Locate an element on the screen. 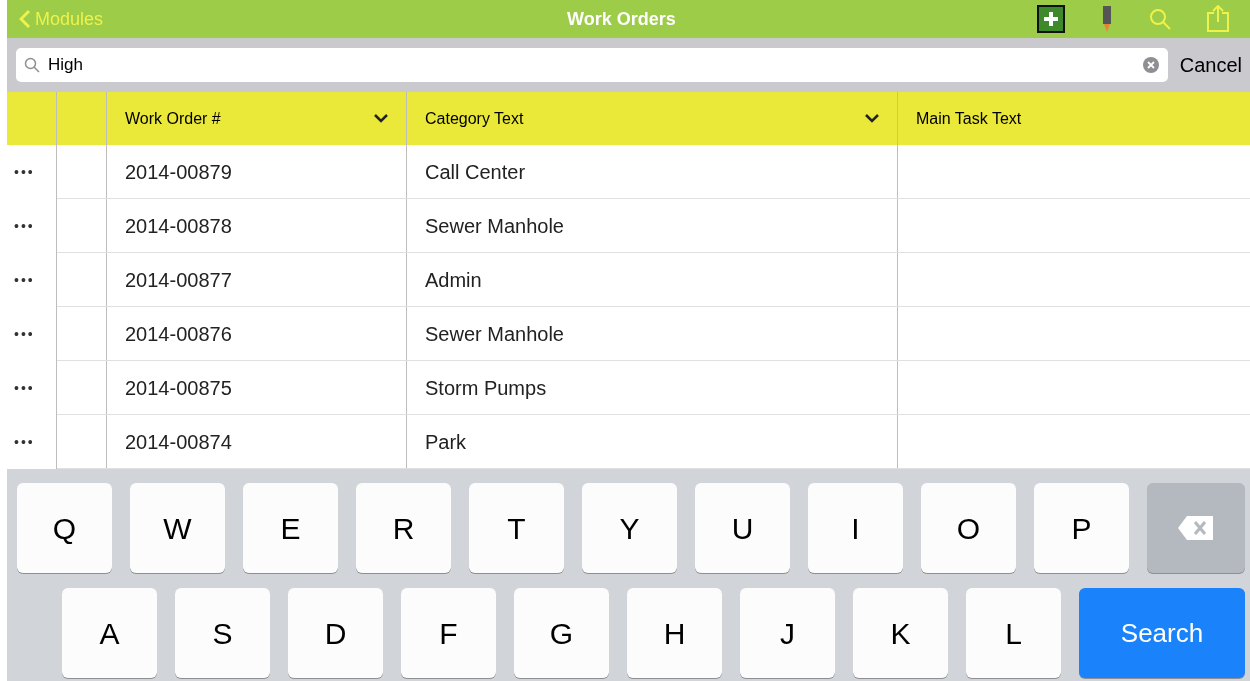  add-icon is located at coordinates (1051, 19).